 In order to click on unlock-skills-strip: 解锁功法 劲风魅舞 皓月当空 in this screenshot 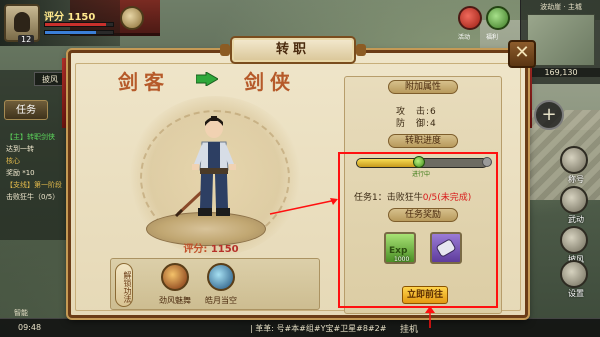, I will do `click(215, 284)`.